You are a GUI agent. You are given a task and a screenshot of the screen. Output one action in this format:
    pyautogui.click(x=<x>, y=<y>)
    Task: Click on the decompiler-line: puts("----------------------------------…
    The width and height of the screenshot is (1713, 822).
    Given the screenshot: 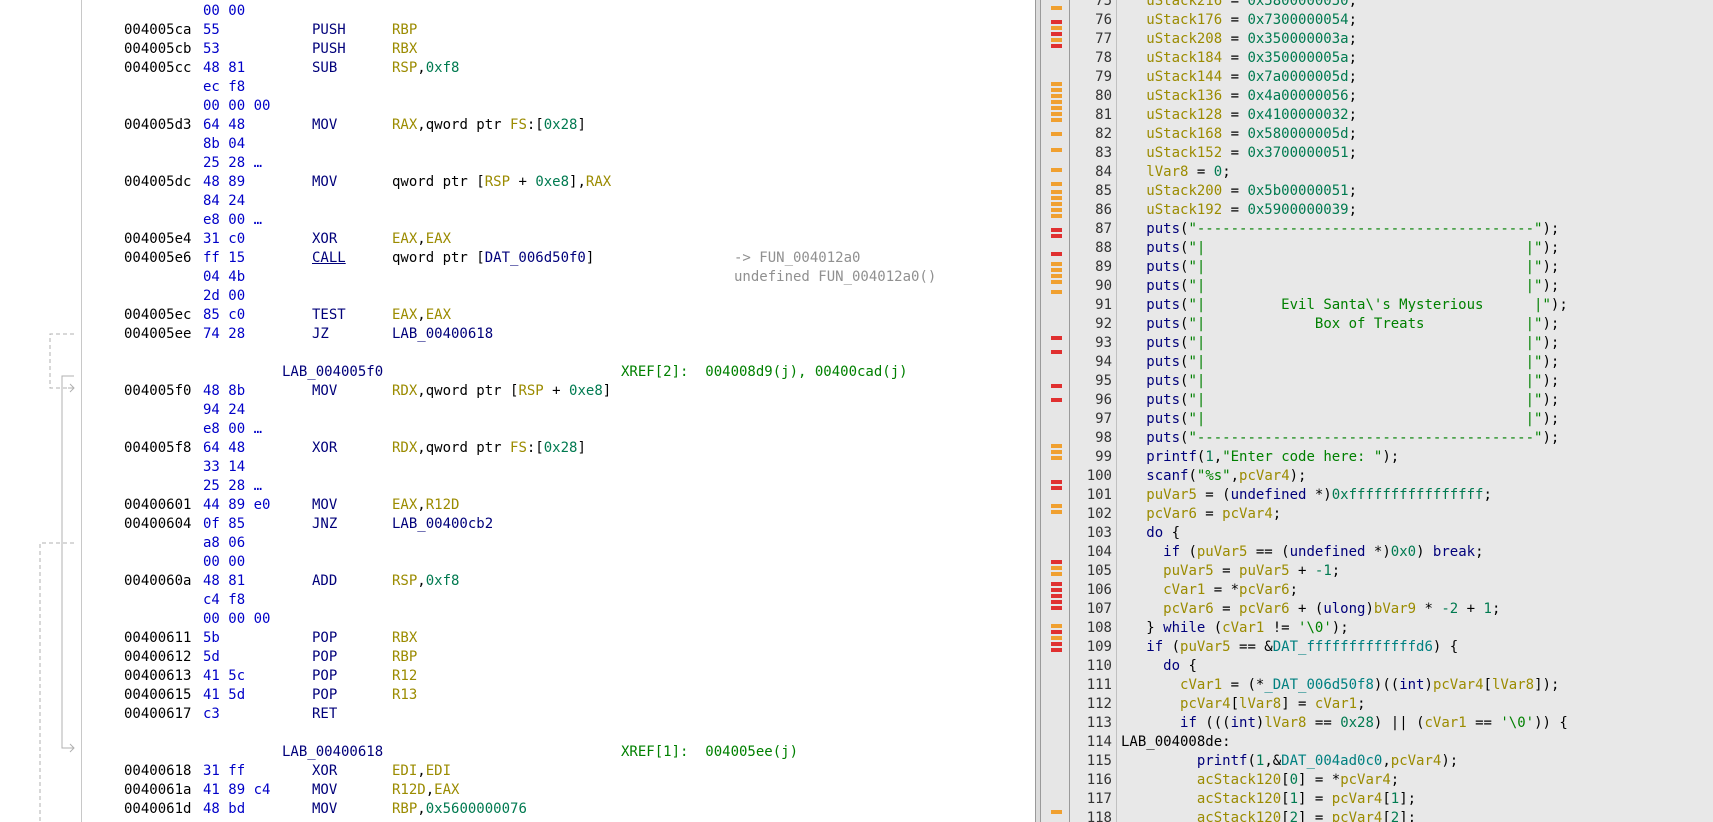 What is the action you would take?
    pyautogui.click(x=1391, y=229)
    